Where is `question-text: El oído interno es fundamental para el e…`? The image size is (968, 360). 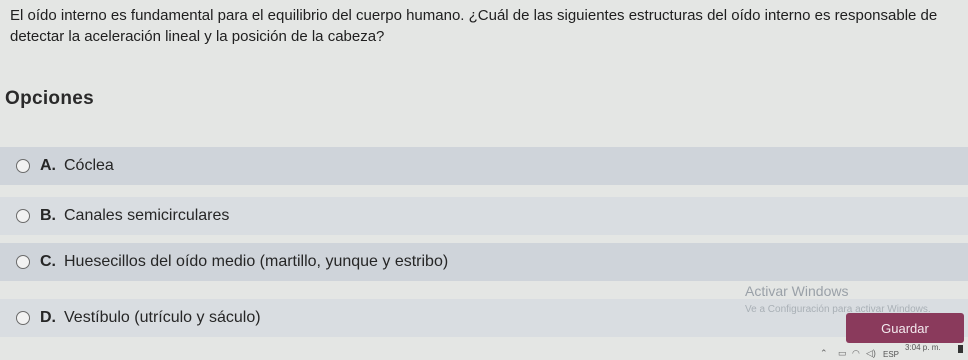 question-text: El oído interno es fundamental para el e… is located at coordinates (474, 26).